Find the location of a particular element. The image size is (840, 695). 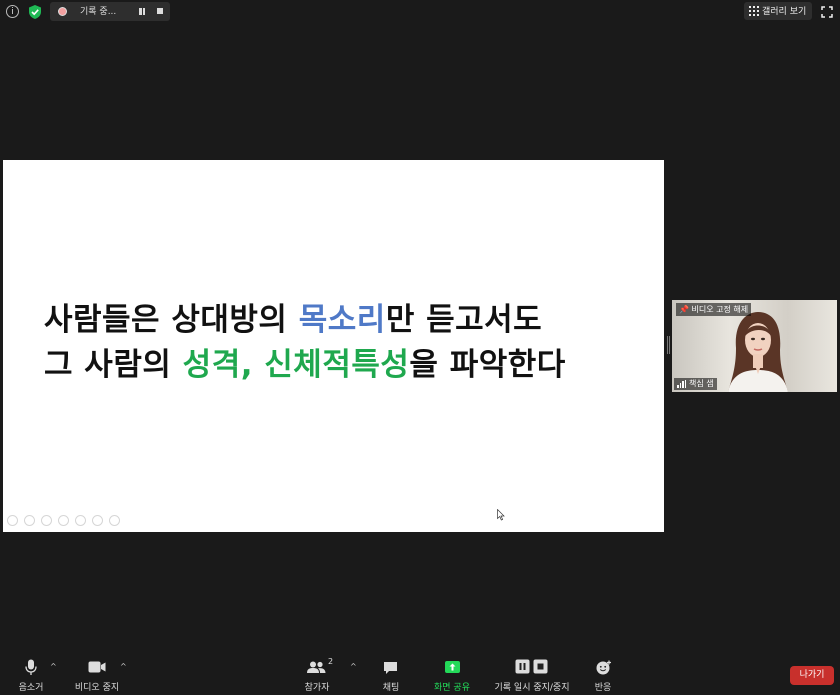

slide-line-1-part-a: 사람들은 상대방의 is located at coordinates (171, 320).